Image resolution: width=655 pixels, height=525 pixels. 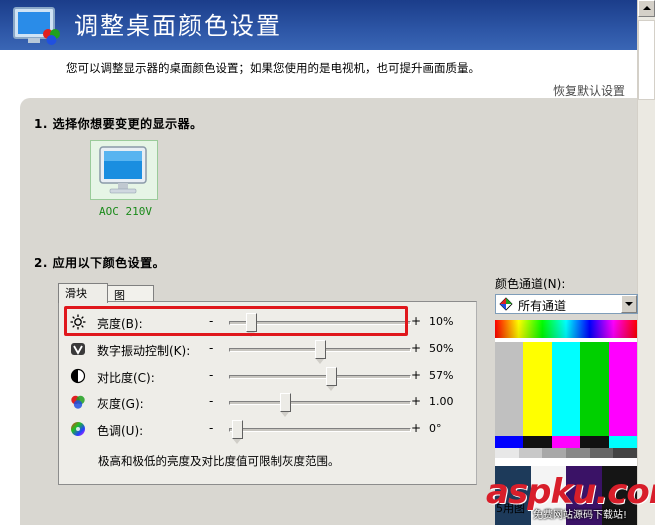 I want to click on digital-vibrance-icon, so click(x=78, y=349).